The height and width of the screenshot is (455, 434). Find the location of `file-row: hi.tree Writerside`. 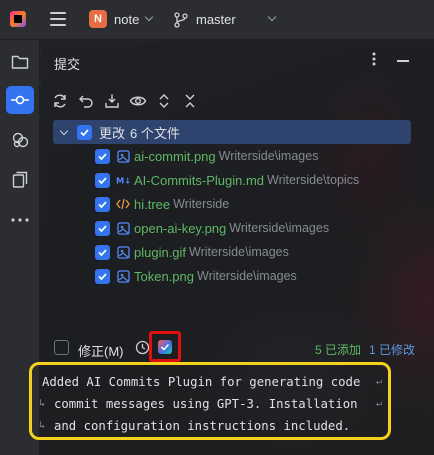

file-row: hi.tree Writerside is located at coordinates (232, 204).